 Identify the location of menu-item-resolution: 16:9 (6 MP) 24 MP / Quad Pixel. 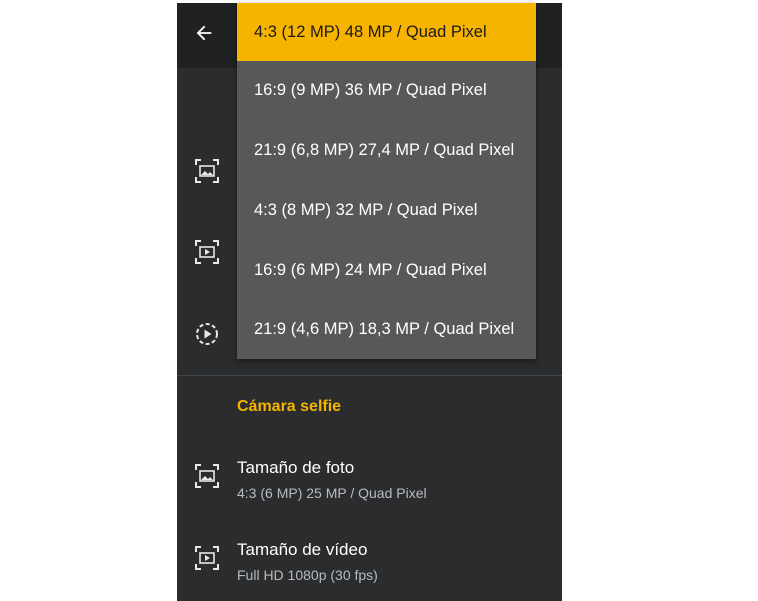
(386, 270).